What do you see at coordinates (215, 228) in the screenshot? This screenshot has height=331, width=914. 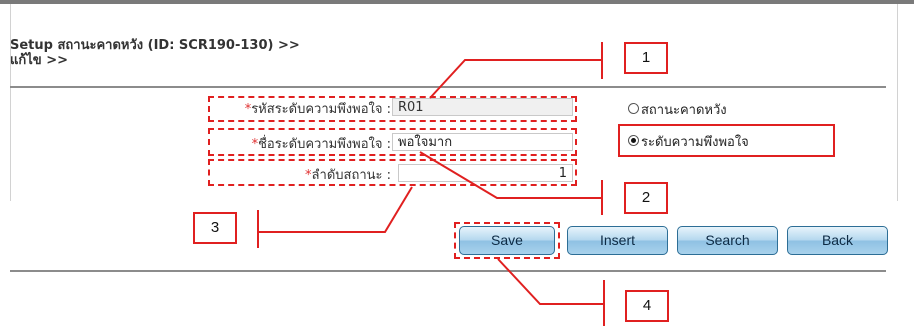 I see `callout-3: 3` at bounding box center [215, 228].